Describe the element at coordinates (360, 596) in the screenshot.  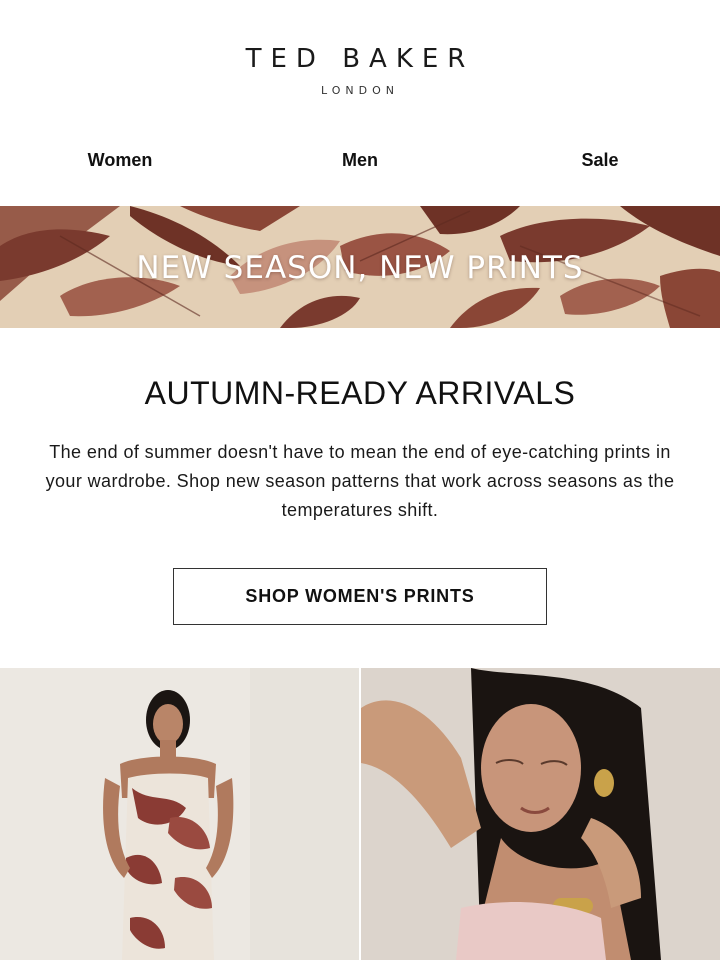
I see `shop-womens-prints-button: SHOP WOMEN'S PRINTS` at that location.